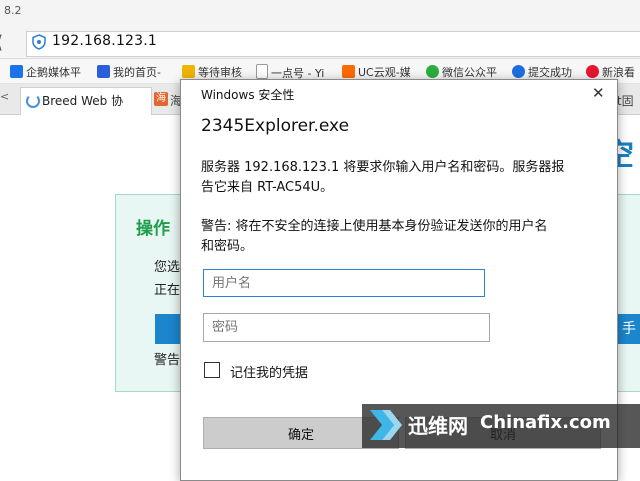 The image size is (640, 481). I want to click on watermark-cn-text: 迅维网, so click(438, 426).